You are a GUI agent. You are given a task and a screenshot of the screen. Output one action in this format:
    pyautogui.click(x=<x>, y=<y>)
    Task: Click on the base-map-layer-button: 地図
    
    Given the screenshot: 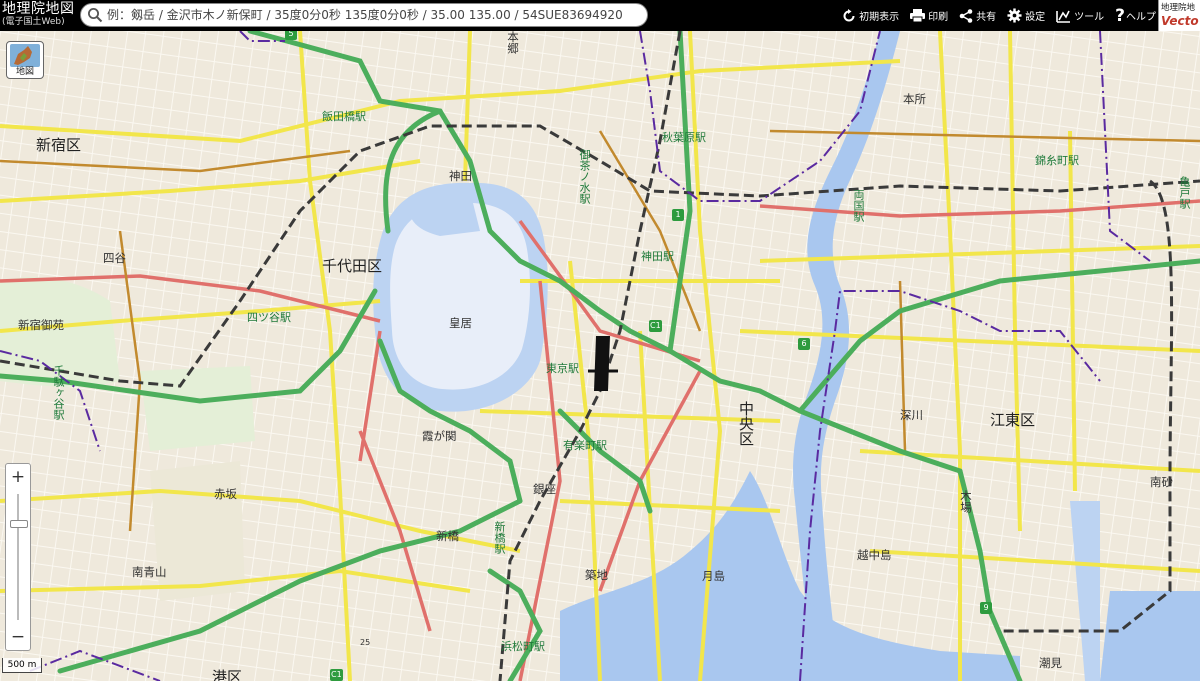 What is the action you would take?
    pyautogui.click(x=25, y=60)
    